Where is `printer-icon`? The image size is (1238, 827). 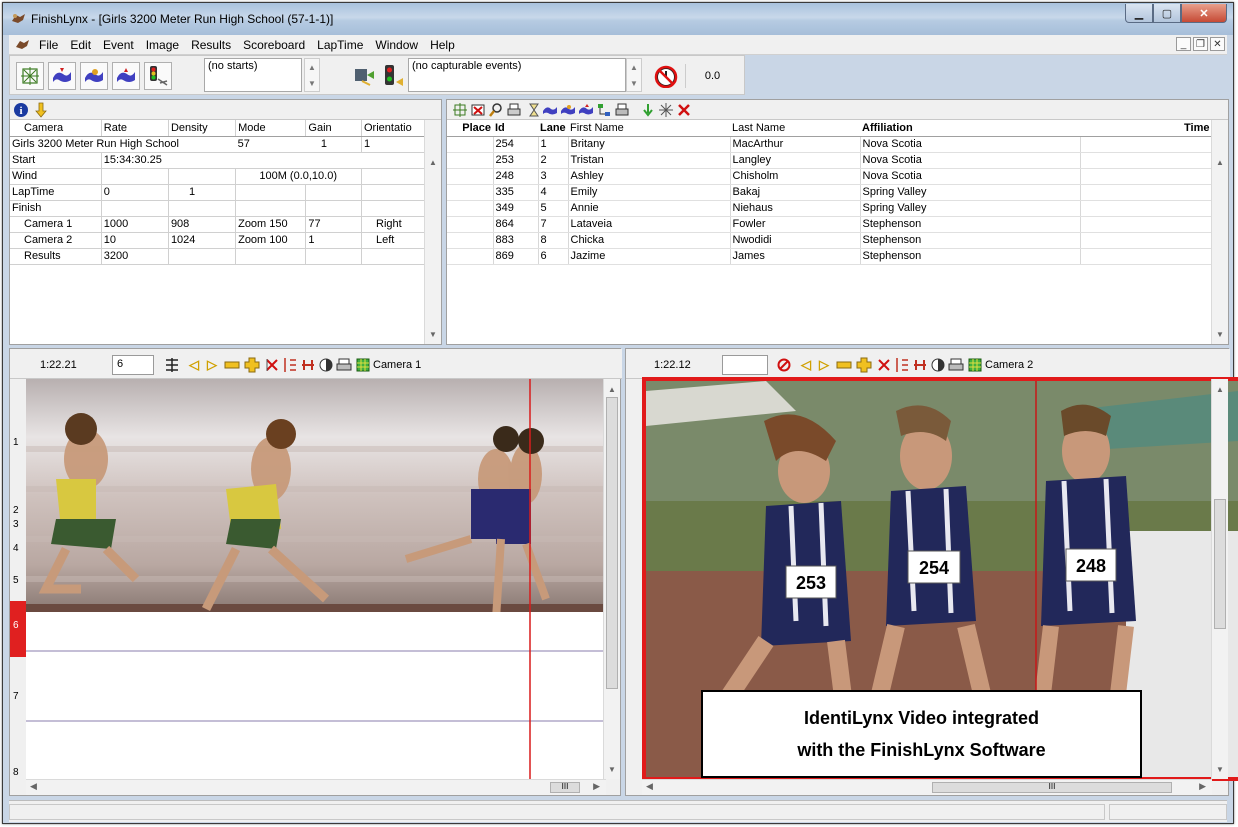
printer-icon is located at coordinates (622, 110).